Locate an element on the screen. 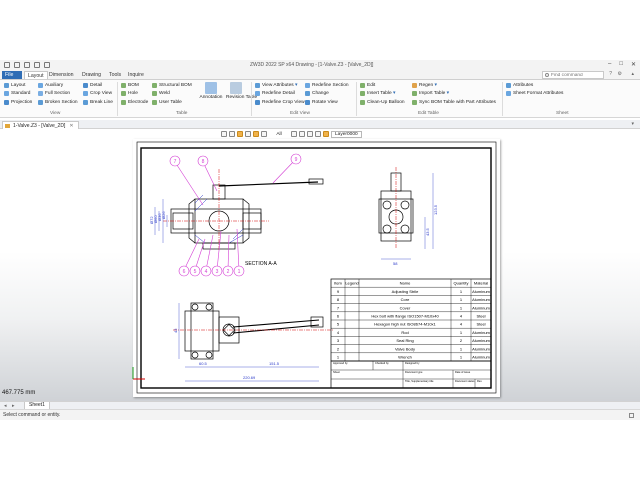 Image resolution: width=640 pixels, height=480 pixels. broken-section-button: Broken Section is located at coordinates (58, 102).